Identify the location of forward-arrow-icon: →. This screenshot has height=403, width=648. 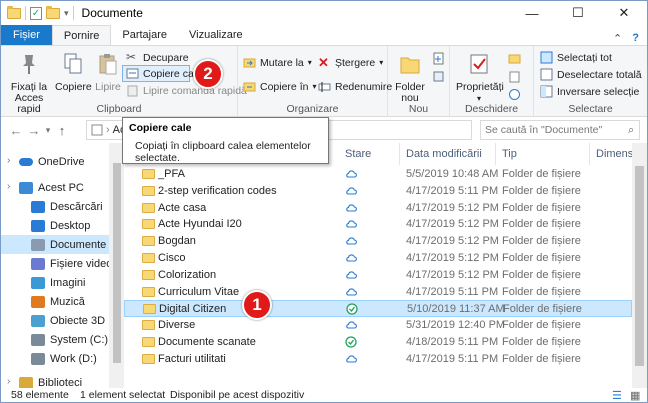
(34, 130).